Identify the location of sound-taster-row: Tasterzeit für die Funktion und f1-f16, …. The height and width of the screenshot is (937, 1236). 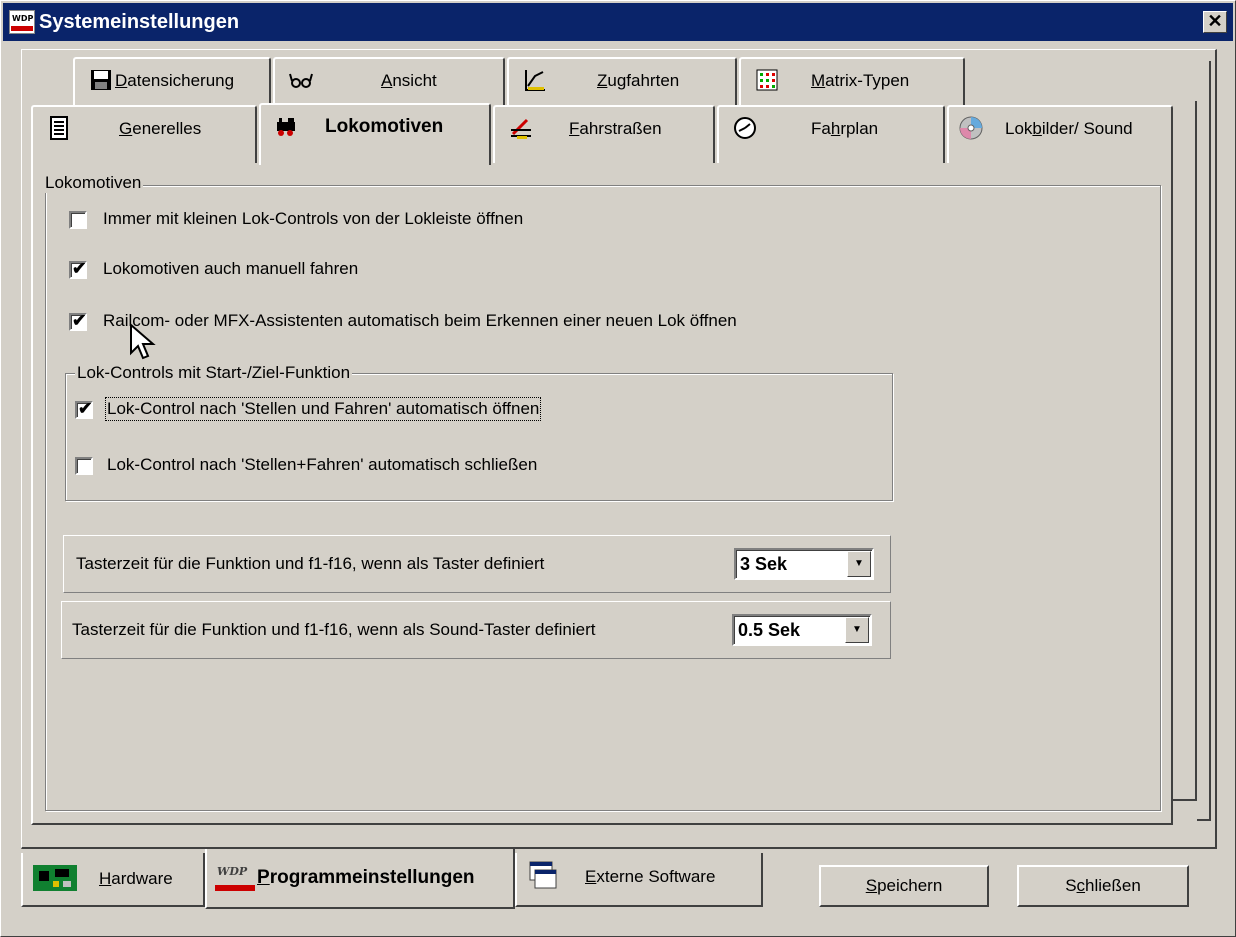
(476, 630).